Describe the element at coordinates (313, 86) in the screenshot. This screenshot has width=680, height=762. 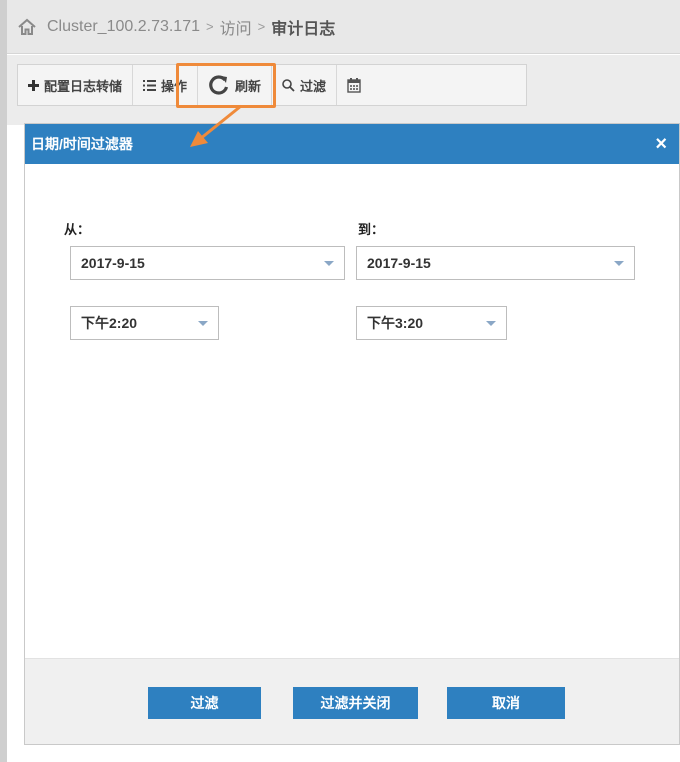
I see `filter-label: 过滤` at that location.